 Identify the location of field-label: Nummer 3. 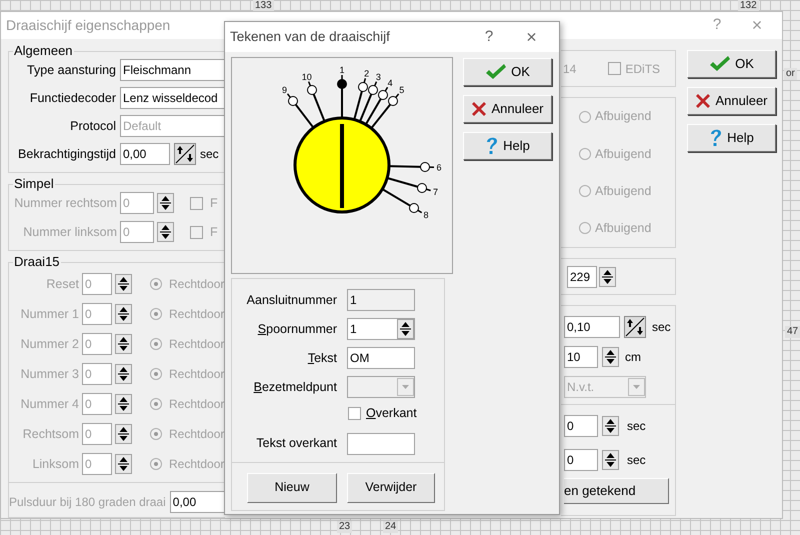
(49, 374).